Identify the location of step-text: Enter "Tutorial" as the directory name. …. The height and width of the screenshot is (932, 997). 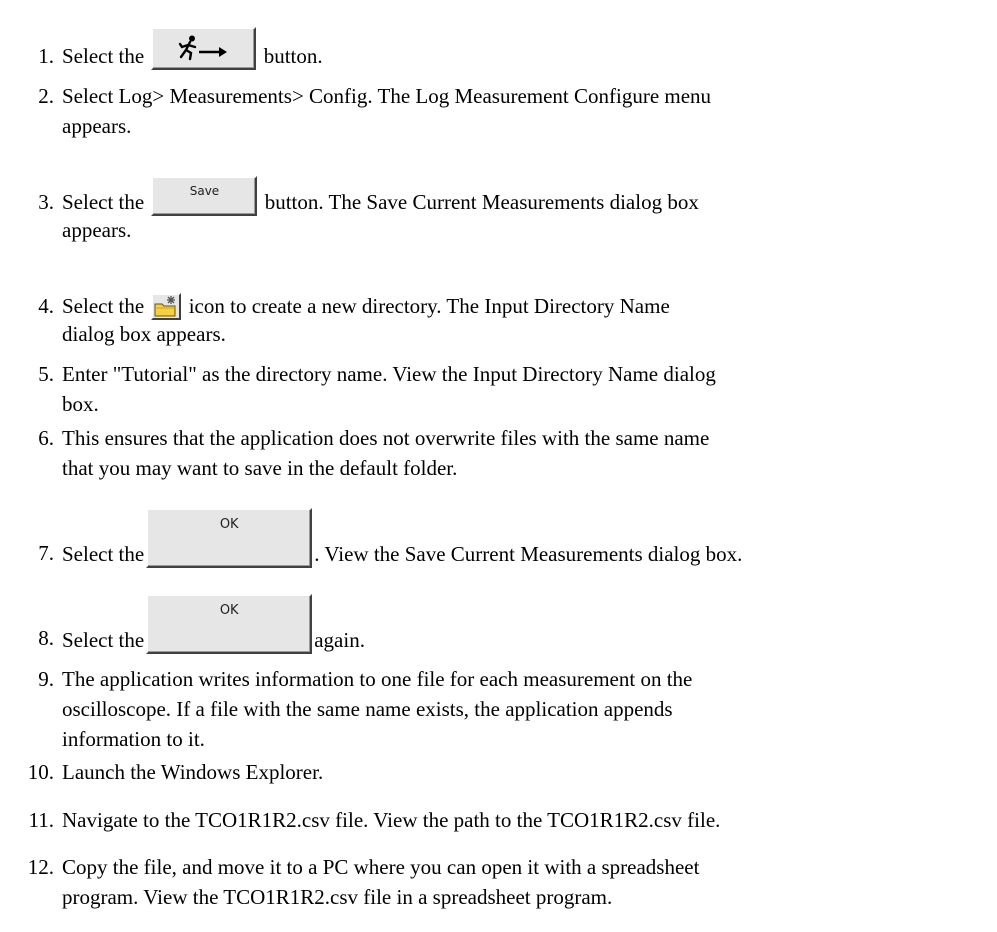
(389, 374).